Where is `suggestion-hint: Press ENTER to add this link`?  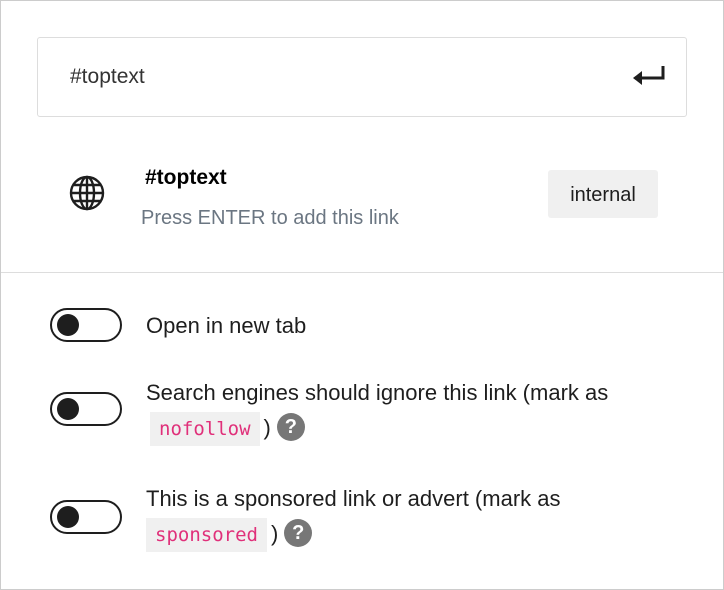
suggestion-hint: Press ENTER to add this link is located at coordinates (270, 218).